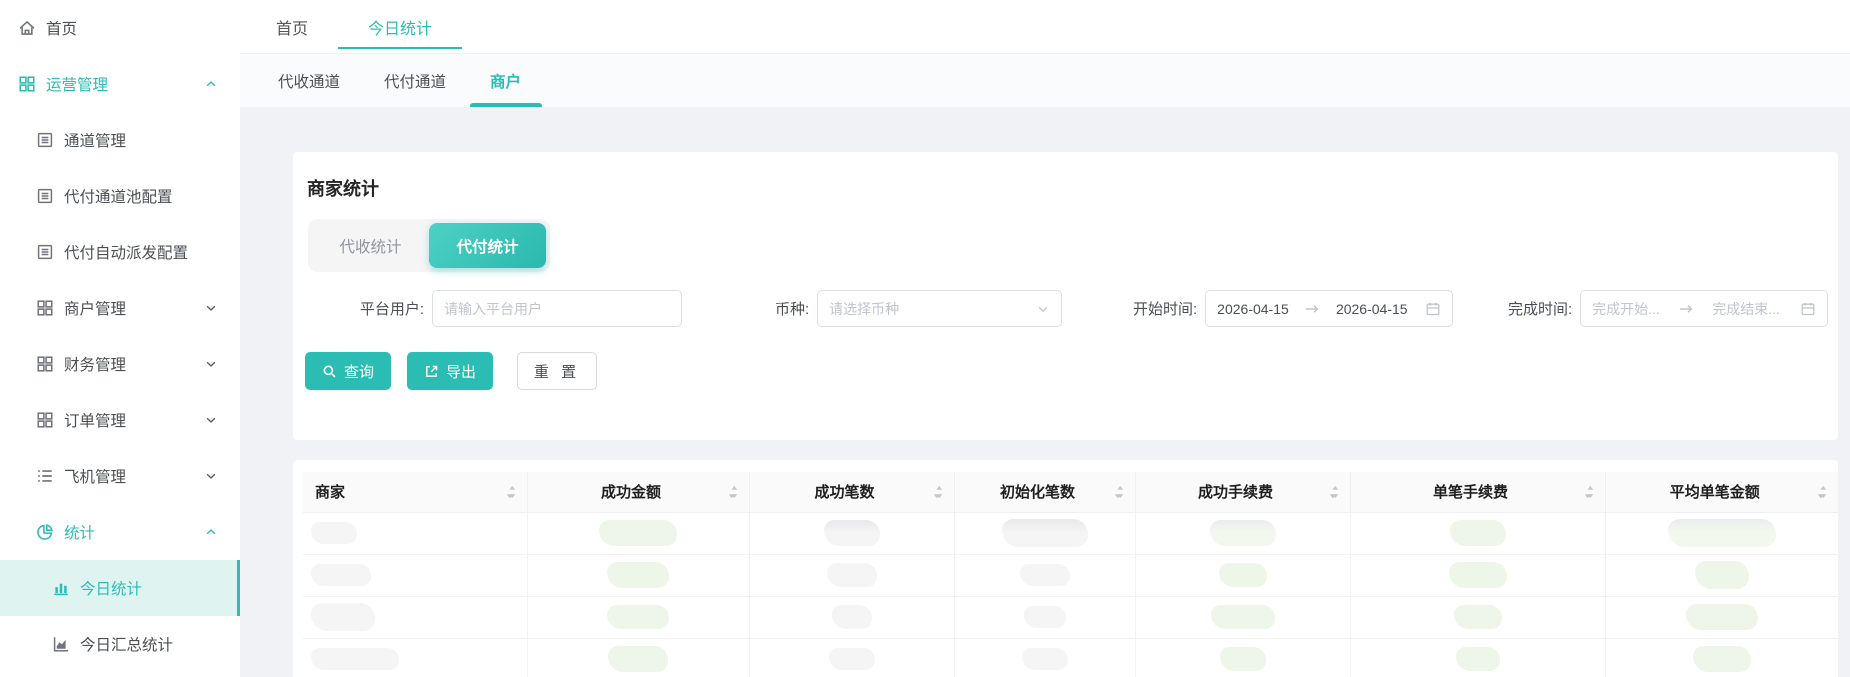  What do you see at coordinates (450, 371) in the screenshot?
I see `export-button: 导出` at bounding box center [450, 371].